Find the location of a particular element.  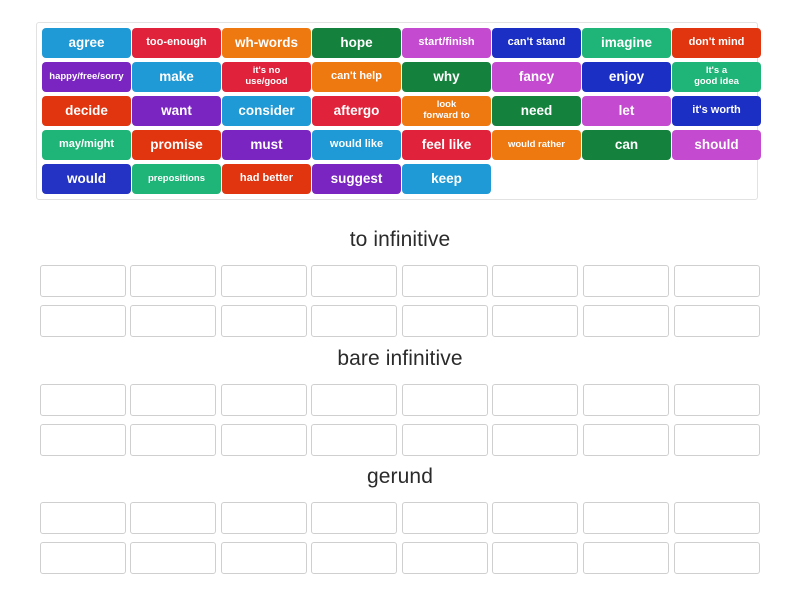

word-tile: decide is located at coordinates (86, 111).